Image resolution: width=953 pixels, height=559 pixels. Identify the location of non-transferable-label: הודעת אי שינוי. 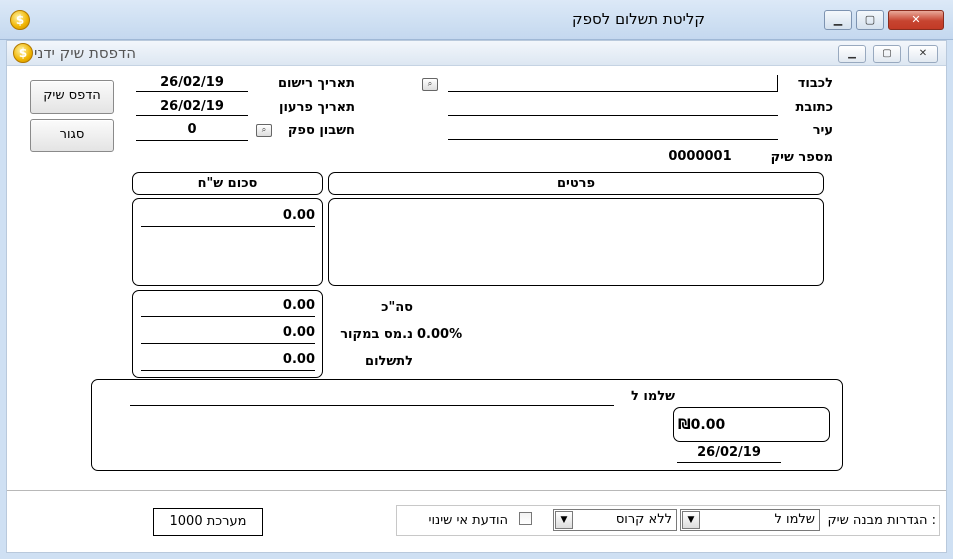
(468, 520).